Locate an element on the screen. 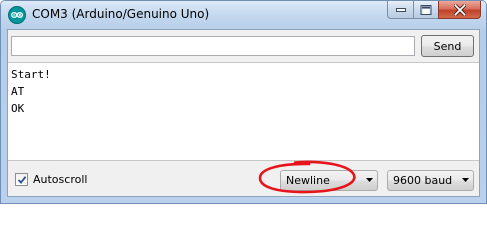 This screenshot has width=487, height=240. output-line: Start! is located at coordinates (31, 74).